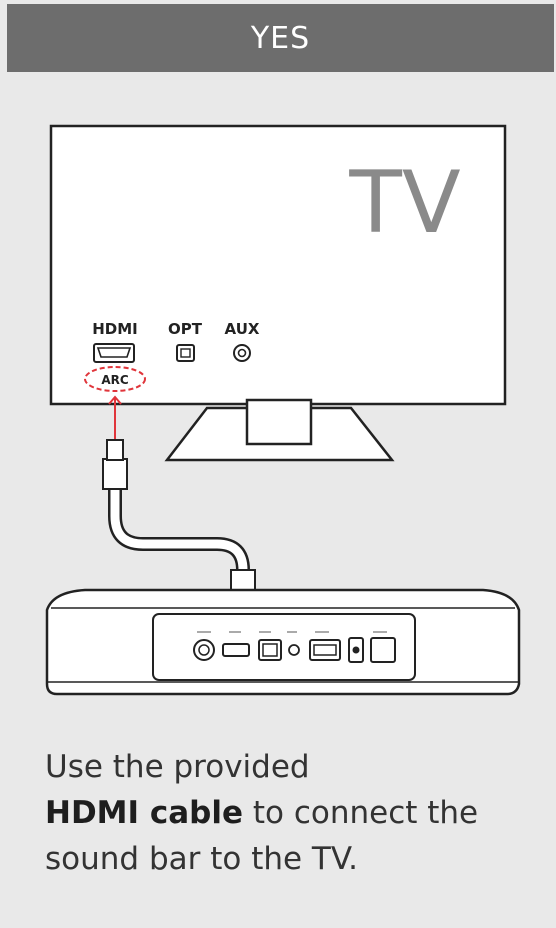 This screenshot has height=928, width=556. Describe the element at coordinates (144, 813) in the screenshot. I see `caption-bold-term: HDMI cable` at that location.